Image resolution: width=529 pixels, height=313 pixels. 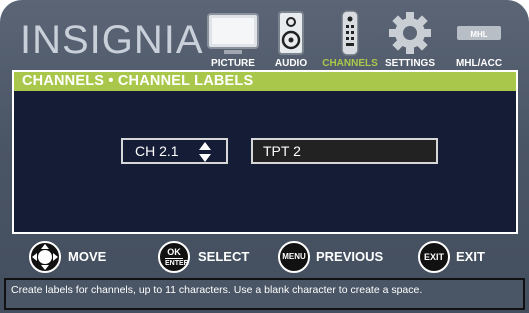 What do you see at coordinates (410, 33) in the screenshot?
I see `gear-icon` at bounding box center [410, 33].